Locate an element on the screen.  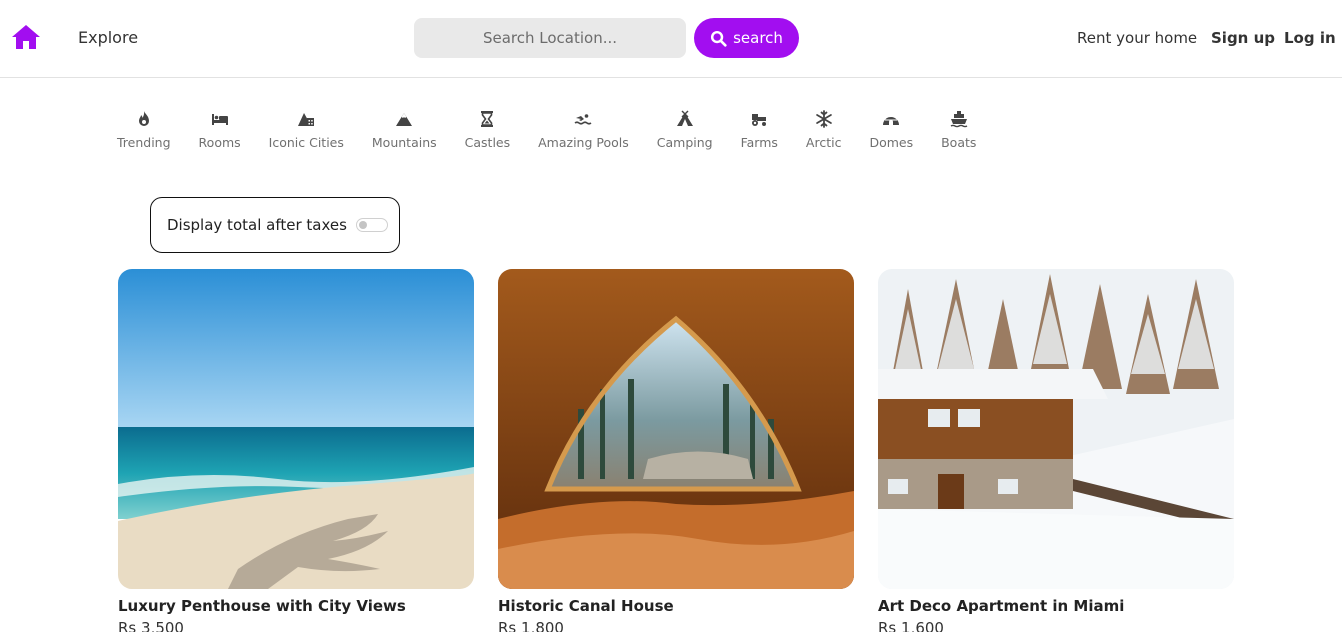
filter-camping: Camping is located at coordinates (685, 135).